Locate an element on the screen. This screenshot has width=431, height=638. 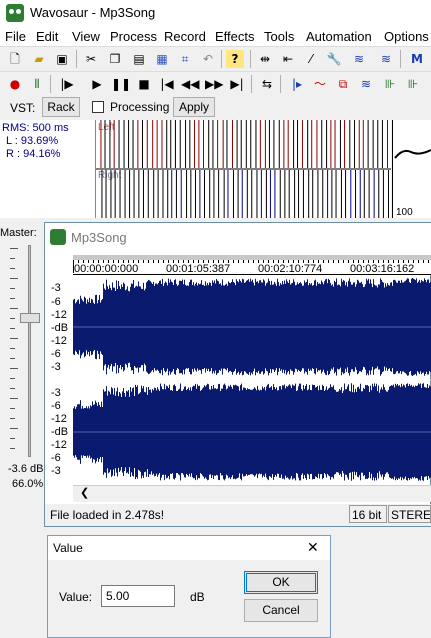
processing-checkbox is located at coordinates (98, 107).